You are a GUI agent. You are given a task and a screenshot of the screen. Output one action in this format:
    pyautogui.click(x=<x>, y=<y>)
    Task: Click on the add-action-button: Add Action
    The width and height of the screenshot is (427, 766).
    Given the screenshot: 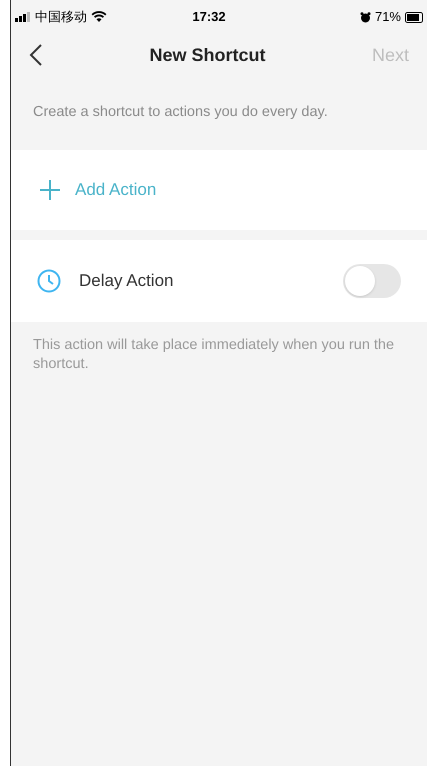 What is the action you would take?
    pyautogui.click(x=219, y=190)
    